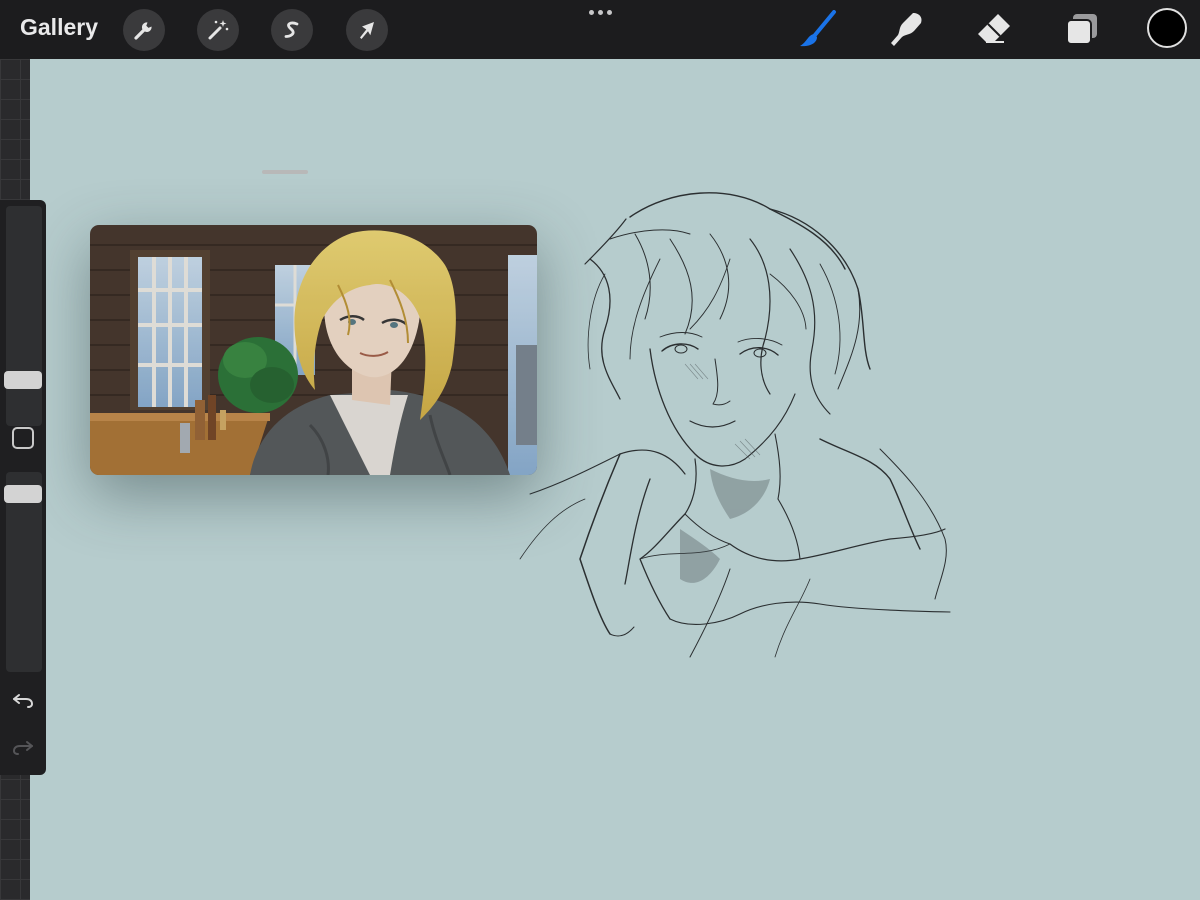 The height and width of the screenshot is (900, 1200). I want to click on opacity-thumb, so click(23, 494).